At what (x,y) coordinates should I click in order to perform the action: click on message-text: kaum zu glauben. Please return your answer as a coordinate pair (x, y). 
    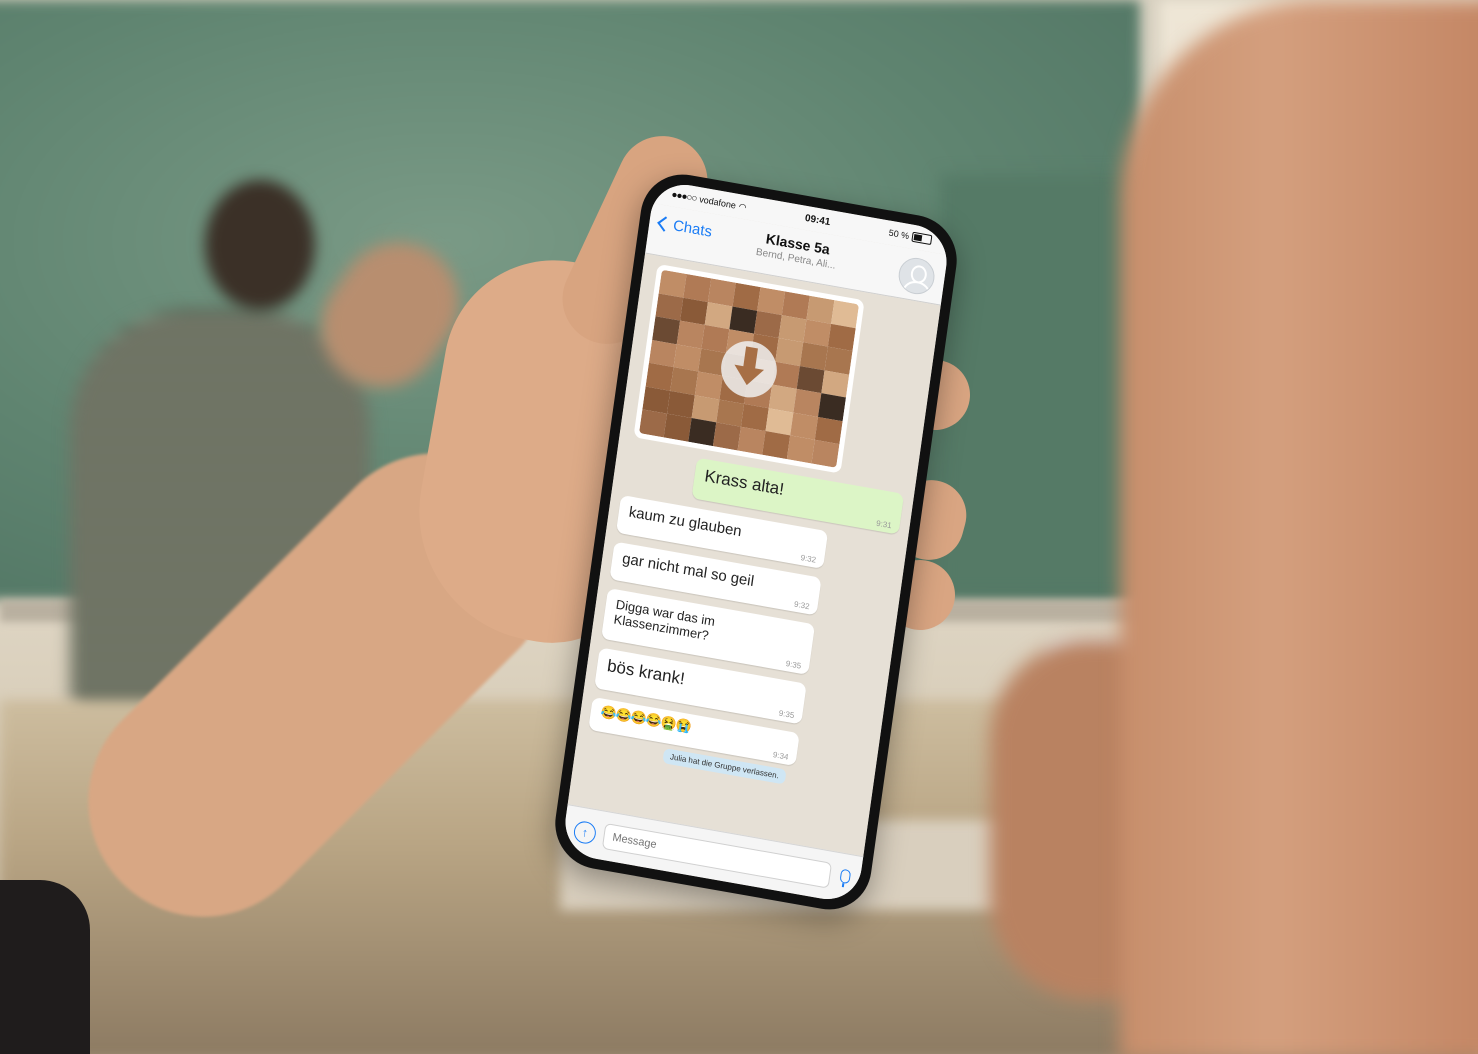
    Looking at the image, I should click on (685, 522).